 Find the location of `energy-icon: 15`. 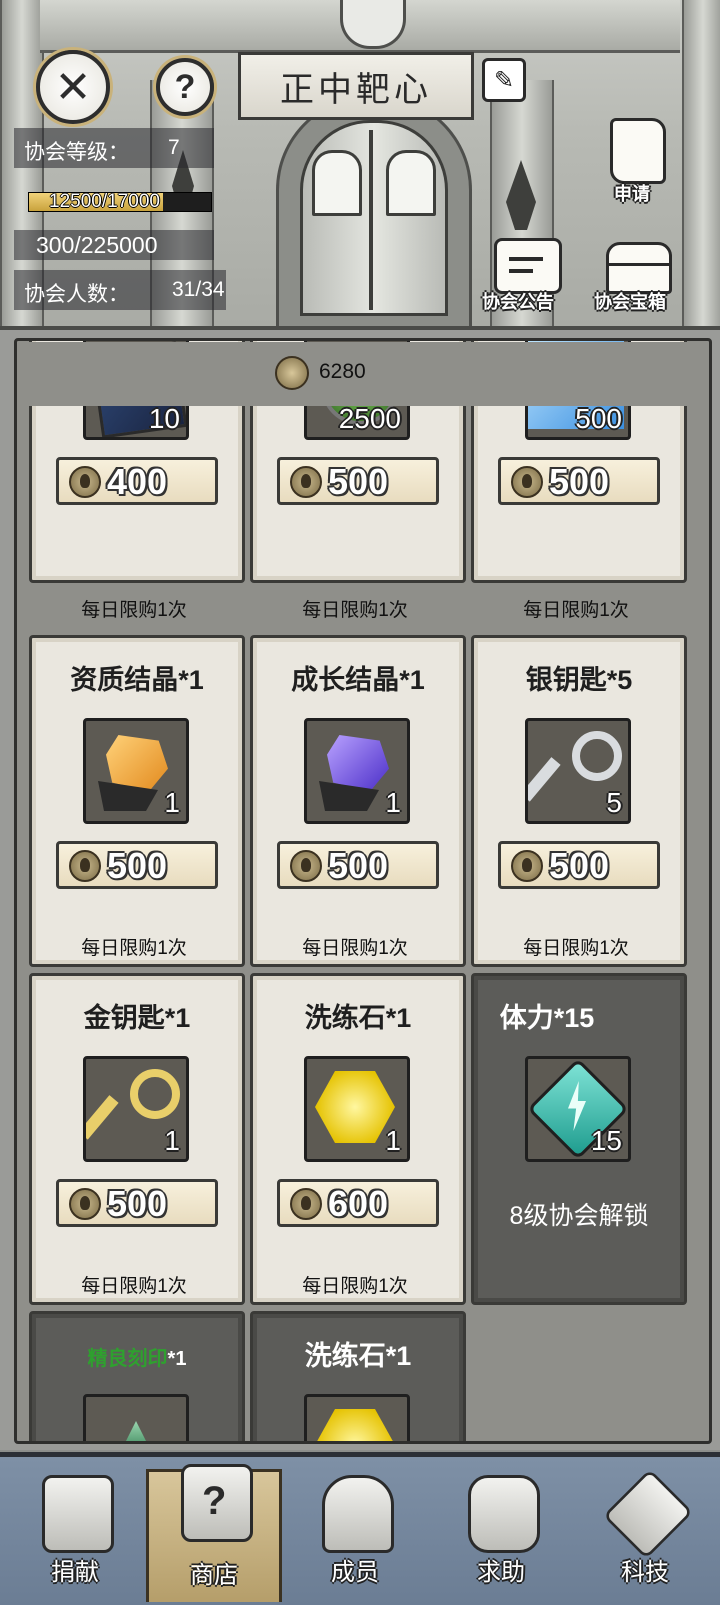

energy-icon: 15 is located at coordinates (578, 1109).